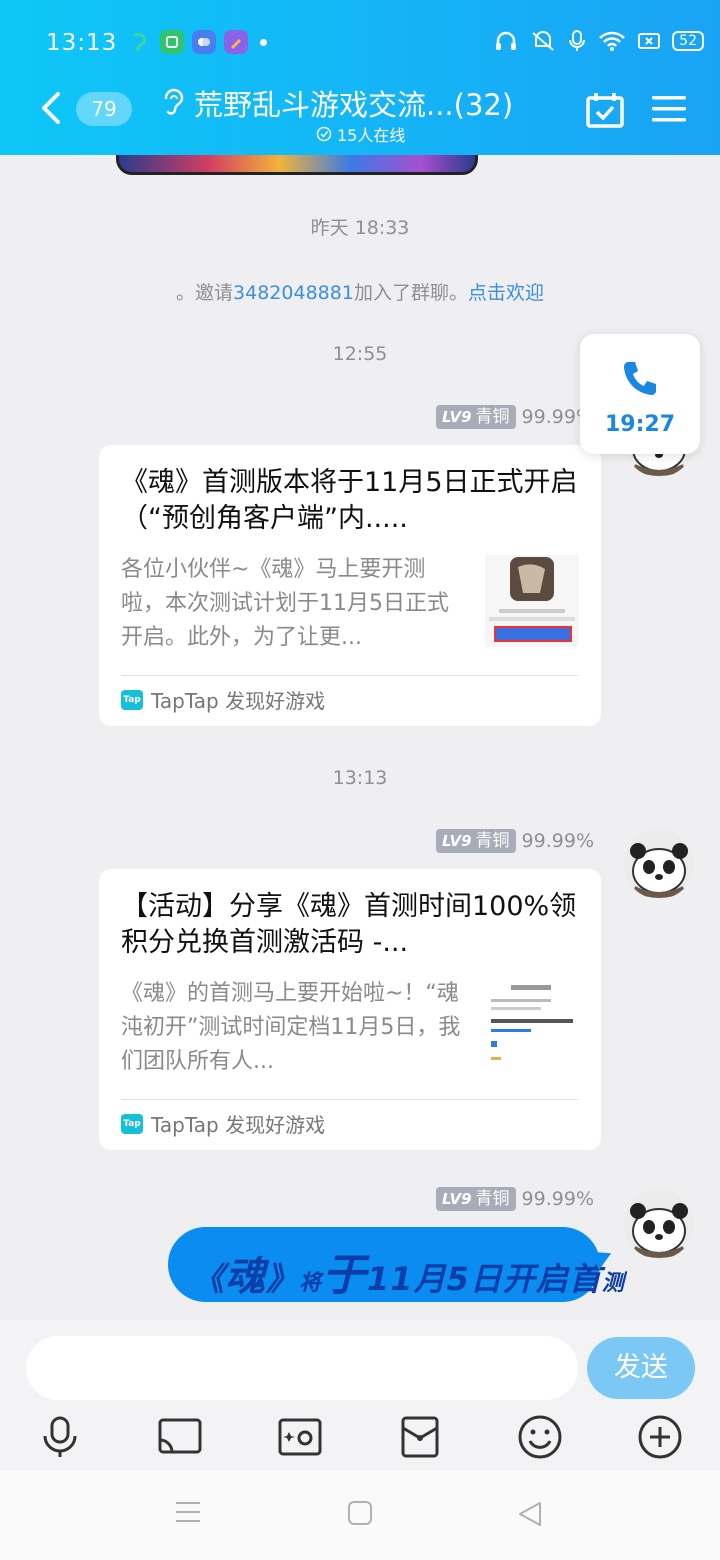 This screenshot has height=1560, width=720. I want to click on home-icon, so click(360, 1513).